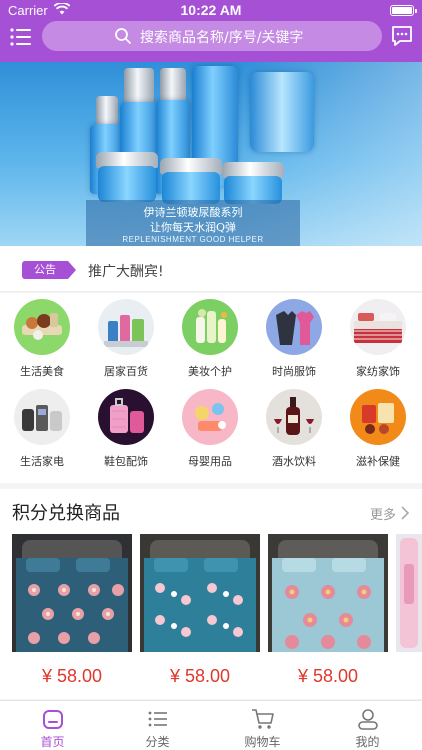 This screenshot has height=750, width=422. I want to click on clothing-icon, so click(294, 327).